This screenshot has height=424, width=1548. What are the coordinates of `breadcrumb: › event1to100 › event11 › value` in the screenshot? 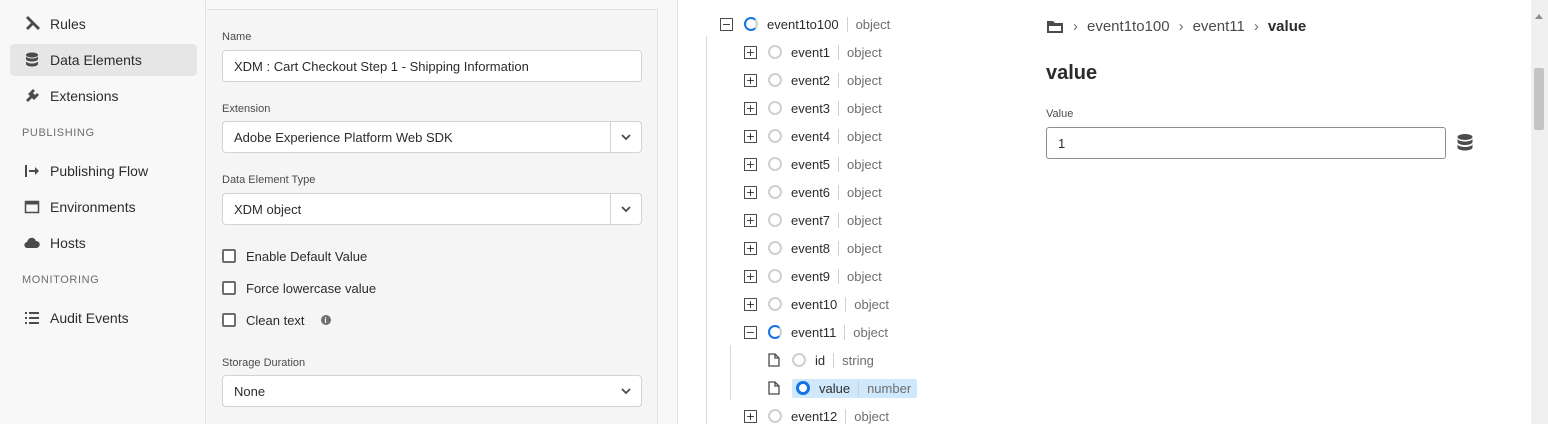 It's located at (1176, 26).